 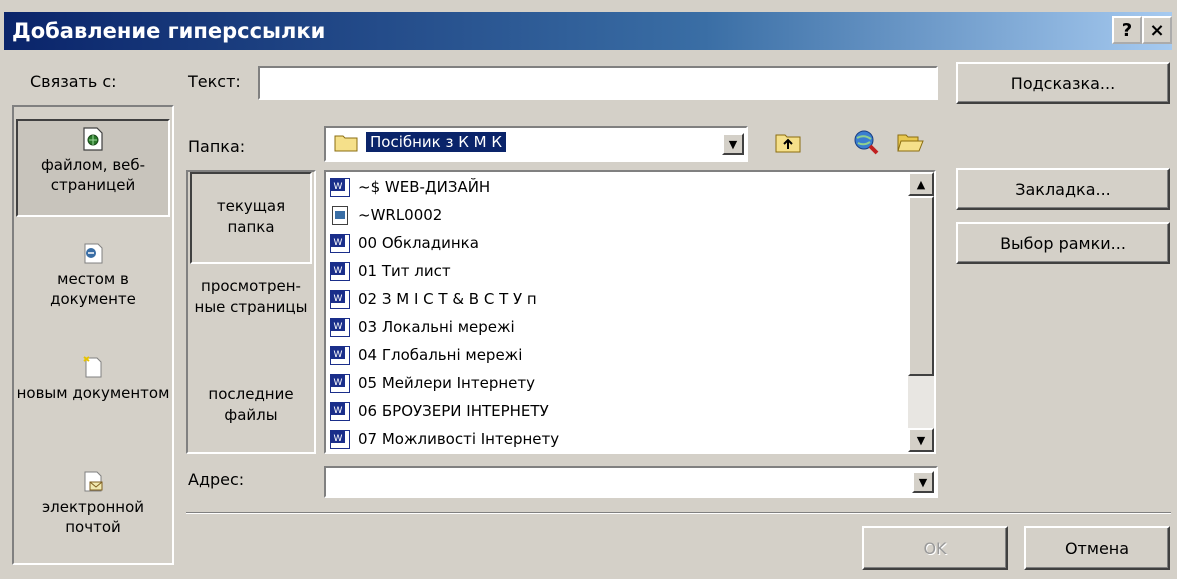 What do you see at coordinates (1097, 548) in the screenshot?
I see `cancel-button: Отмена` at bounding box center [1097, 548].